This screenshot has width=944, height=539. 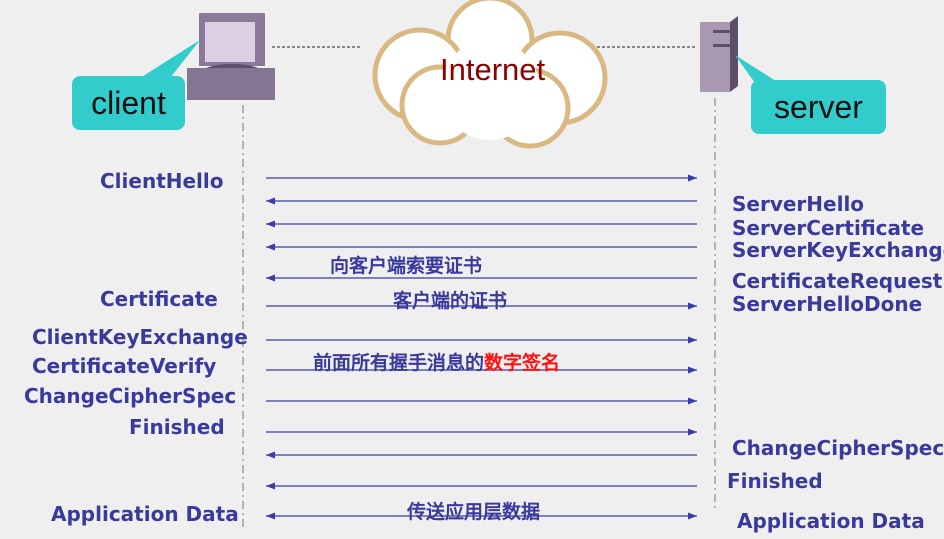 I want to click on note-signature-prefix: 前面所有握手消息的, so click(x=399, y=363).